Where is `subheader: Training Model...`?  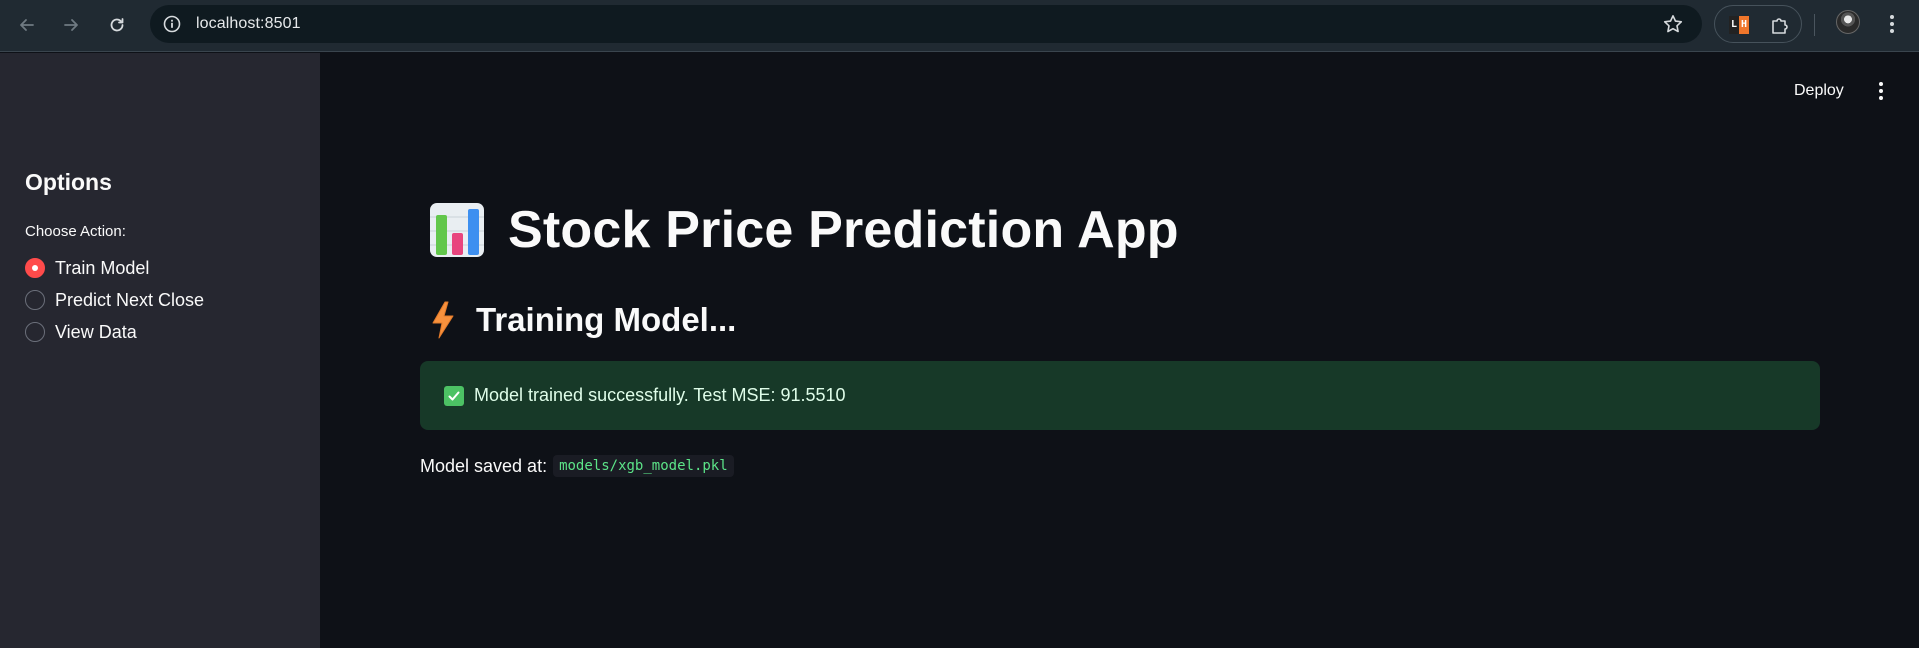 subheader: Training Model... is located at coordinates (606, 319).